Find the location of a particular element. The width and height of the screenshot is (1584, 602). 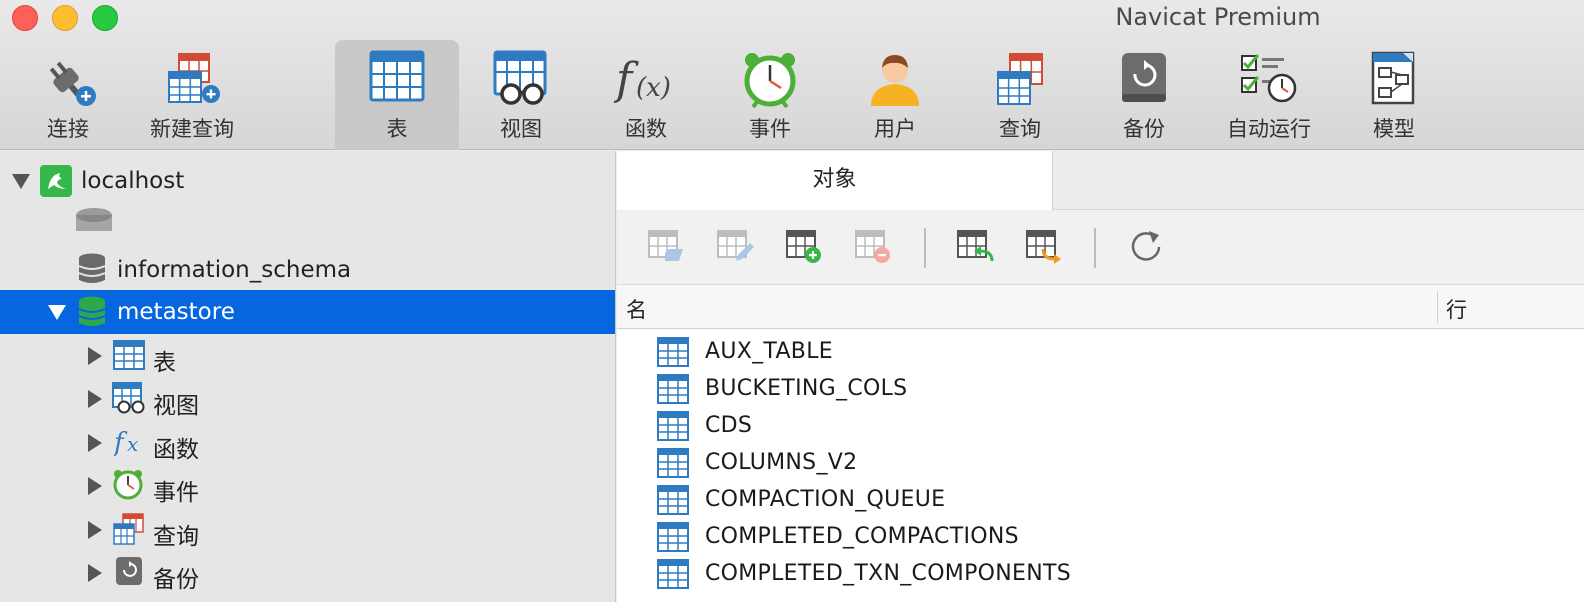

function-icon: f x is located at coordinates (126, 442).